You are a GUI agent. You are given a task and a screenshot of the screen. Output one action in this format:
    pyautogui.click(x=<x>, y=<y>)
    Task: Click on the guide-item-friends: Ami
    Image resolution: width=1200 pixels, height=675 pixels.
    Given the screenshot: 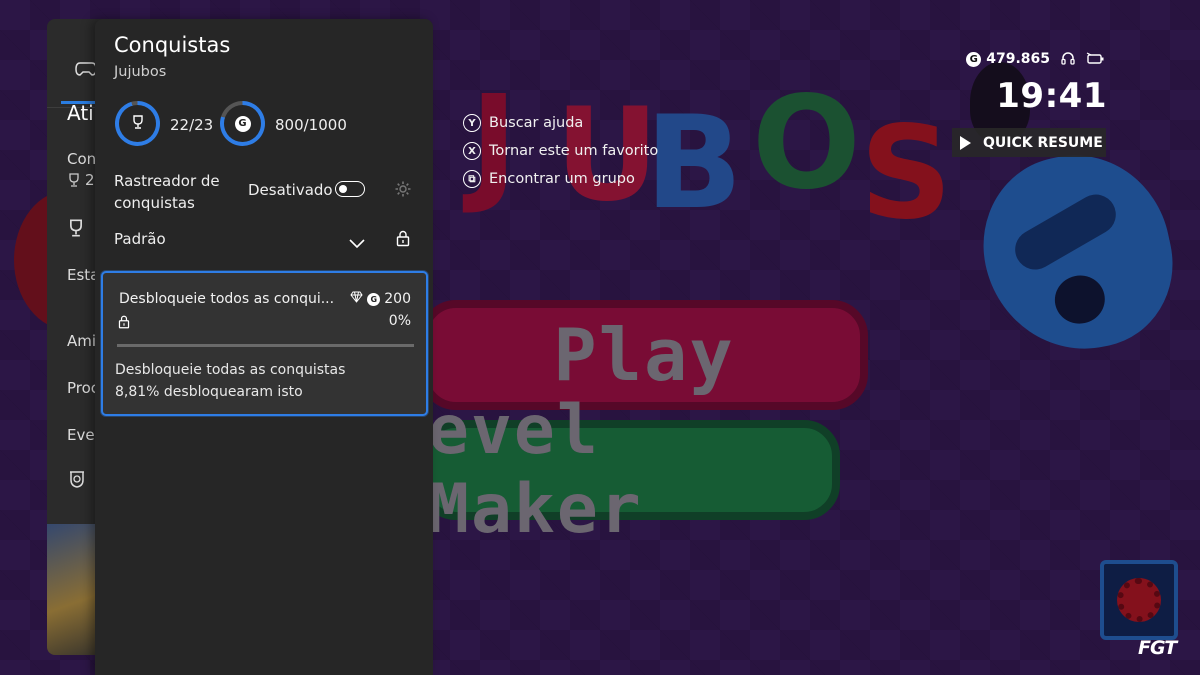 What is the action you would take?
    pyautogui.click(x=81, y=341)
    